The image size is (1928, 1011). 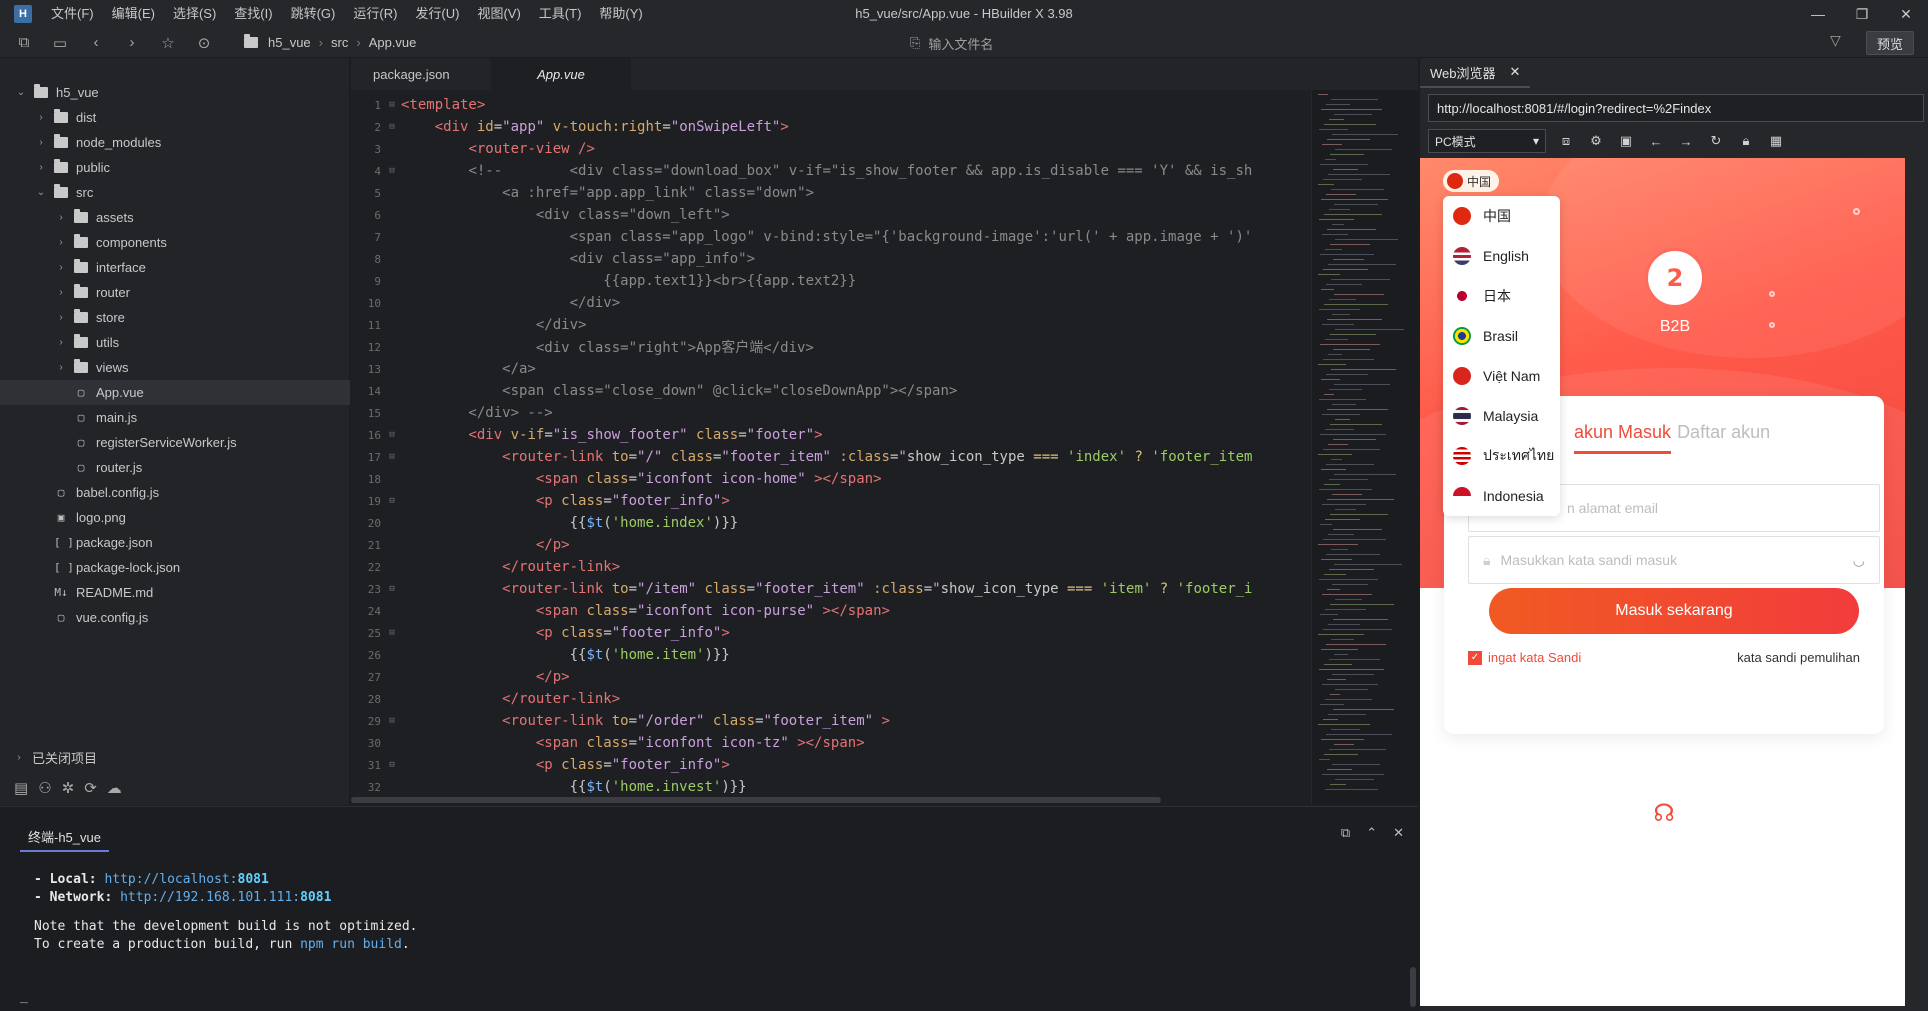 I want to click on password-input: Masukkan kata sandi masuk, so click(x=1588, y=560).